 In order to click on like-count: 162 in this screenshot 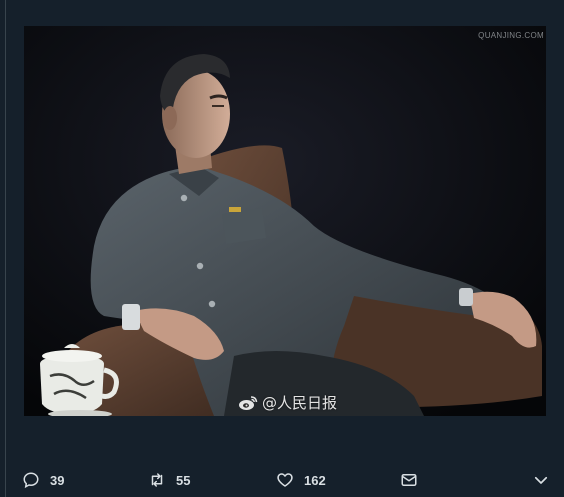, I will do `click(315, 480)`.